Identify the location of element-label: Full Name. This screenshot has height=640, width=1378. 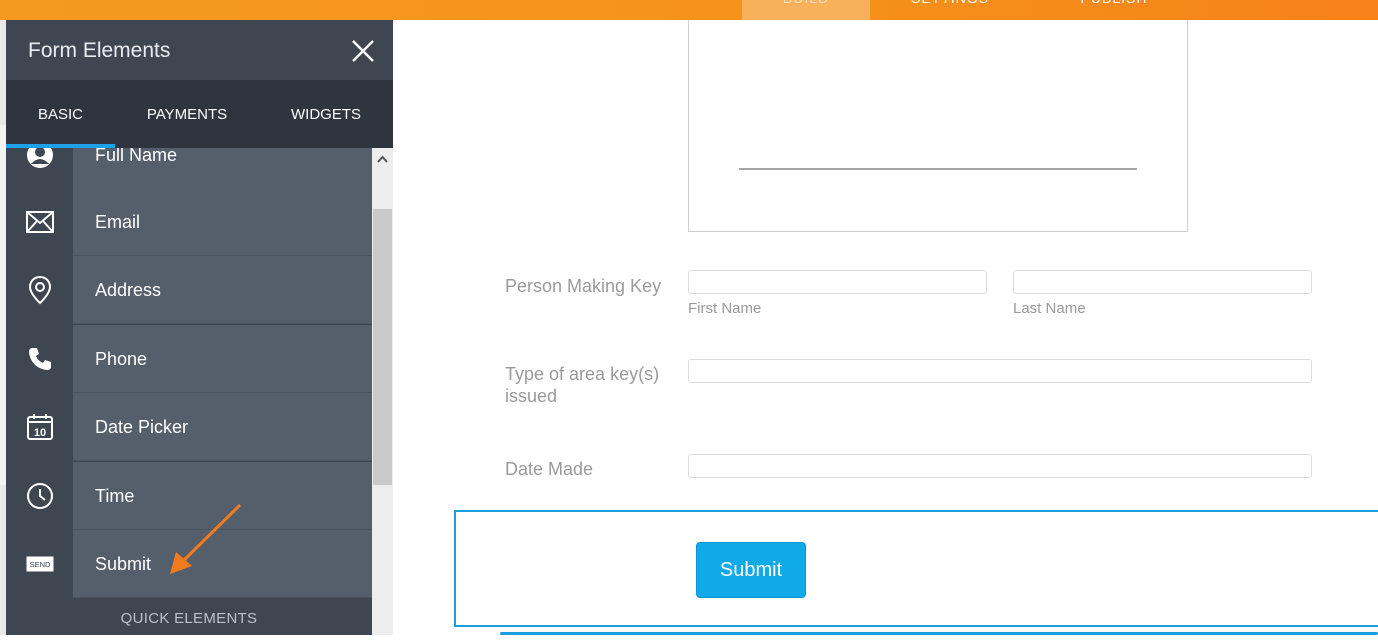
(136, 156).